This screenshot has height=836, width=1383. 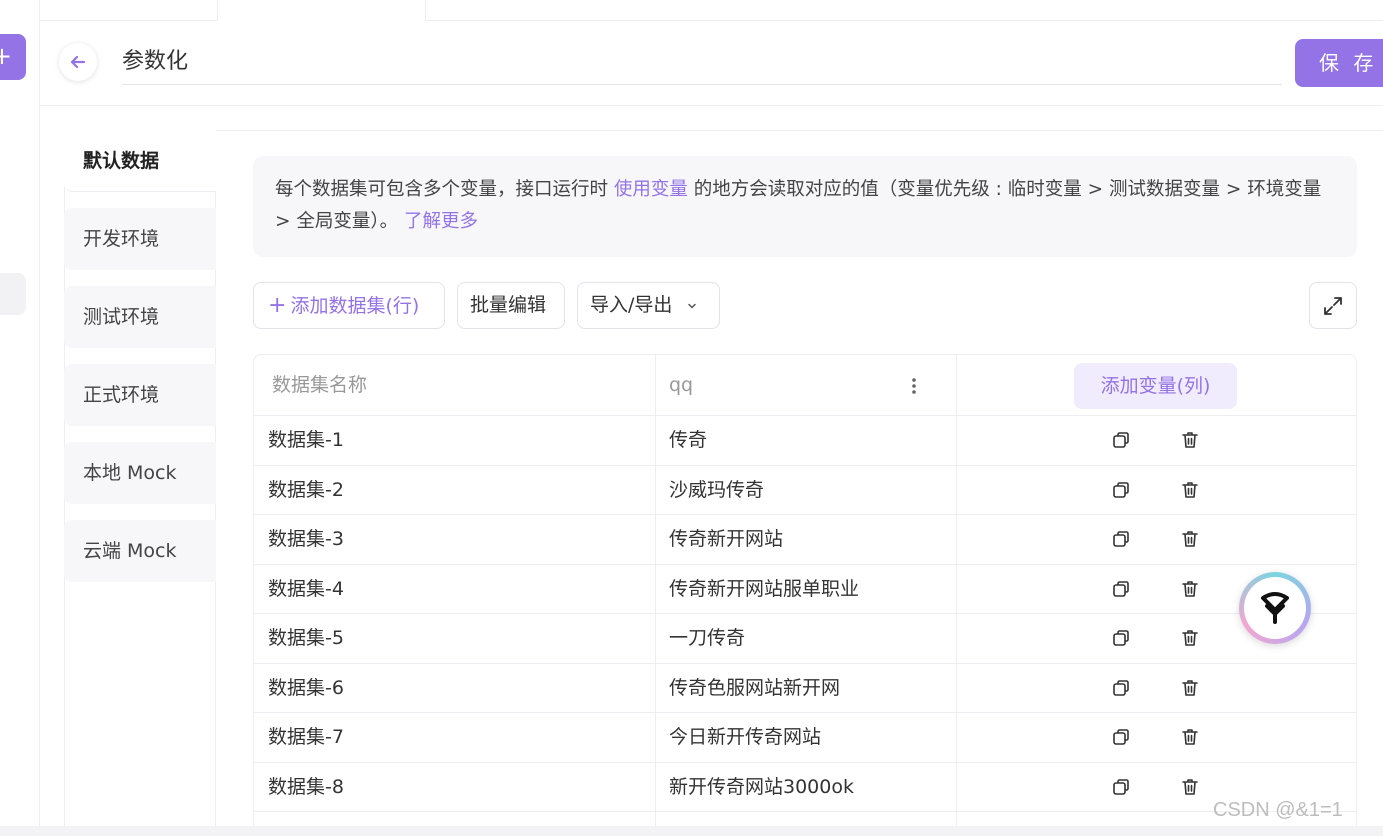 What do you see at coordinates (805, 639) in the screenshot?
I see `table-row: 数据集-5 一刀传奇` at bounding box center [805, 639].